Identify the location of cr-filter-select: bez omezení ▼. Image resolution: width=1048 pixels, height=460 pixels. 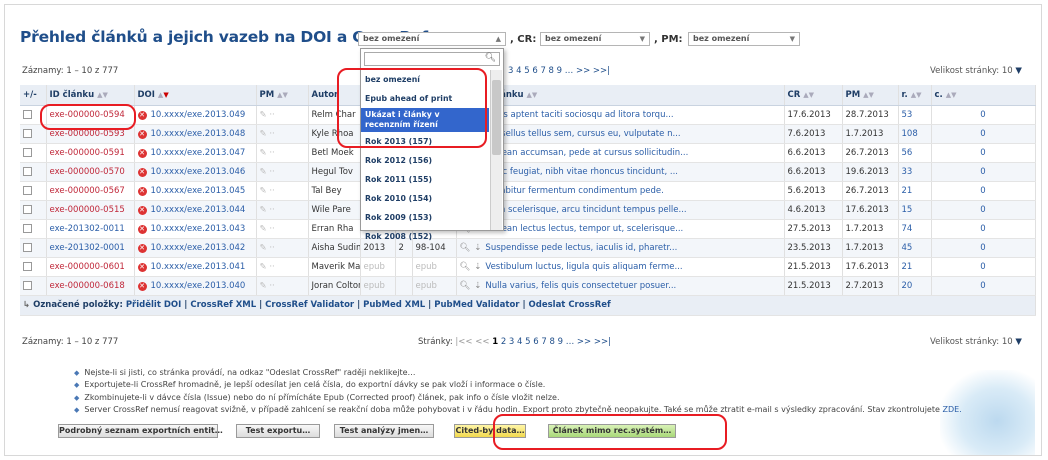
(595, 39).